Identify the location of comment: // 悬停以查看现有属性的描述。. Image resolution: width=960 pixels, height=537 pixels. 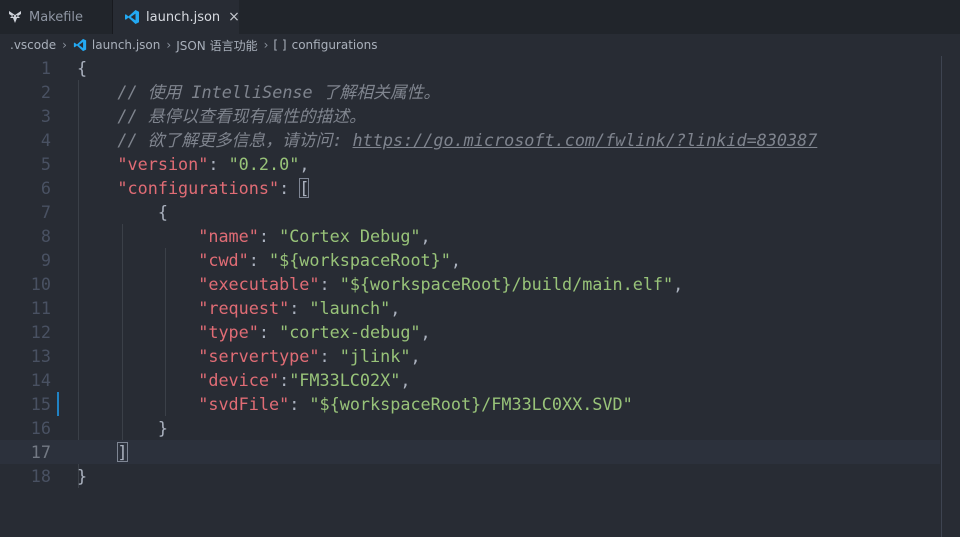
(241, 116).